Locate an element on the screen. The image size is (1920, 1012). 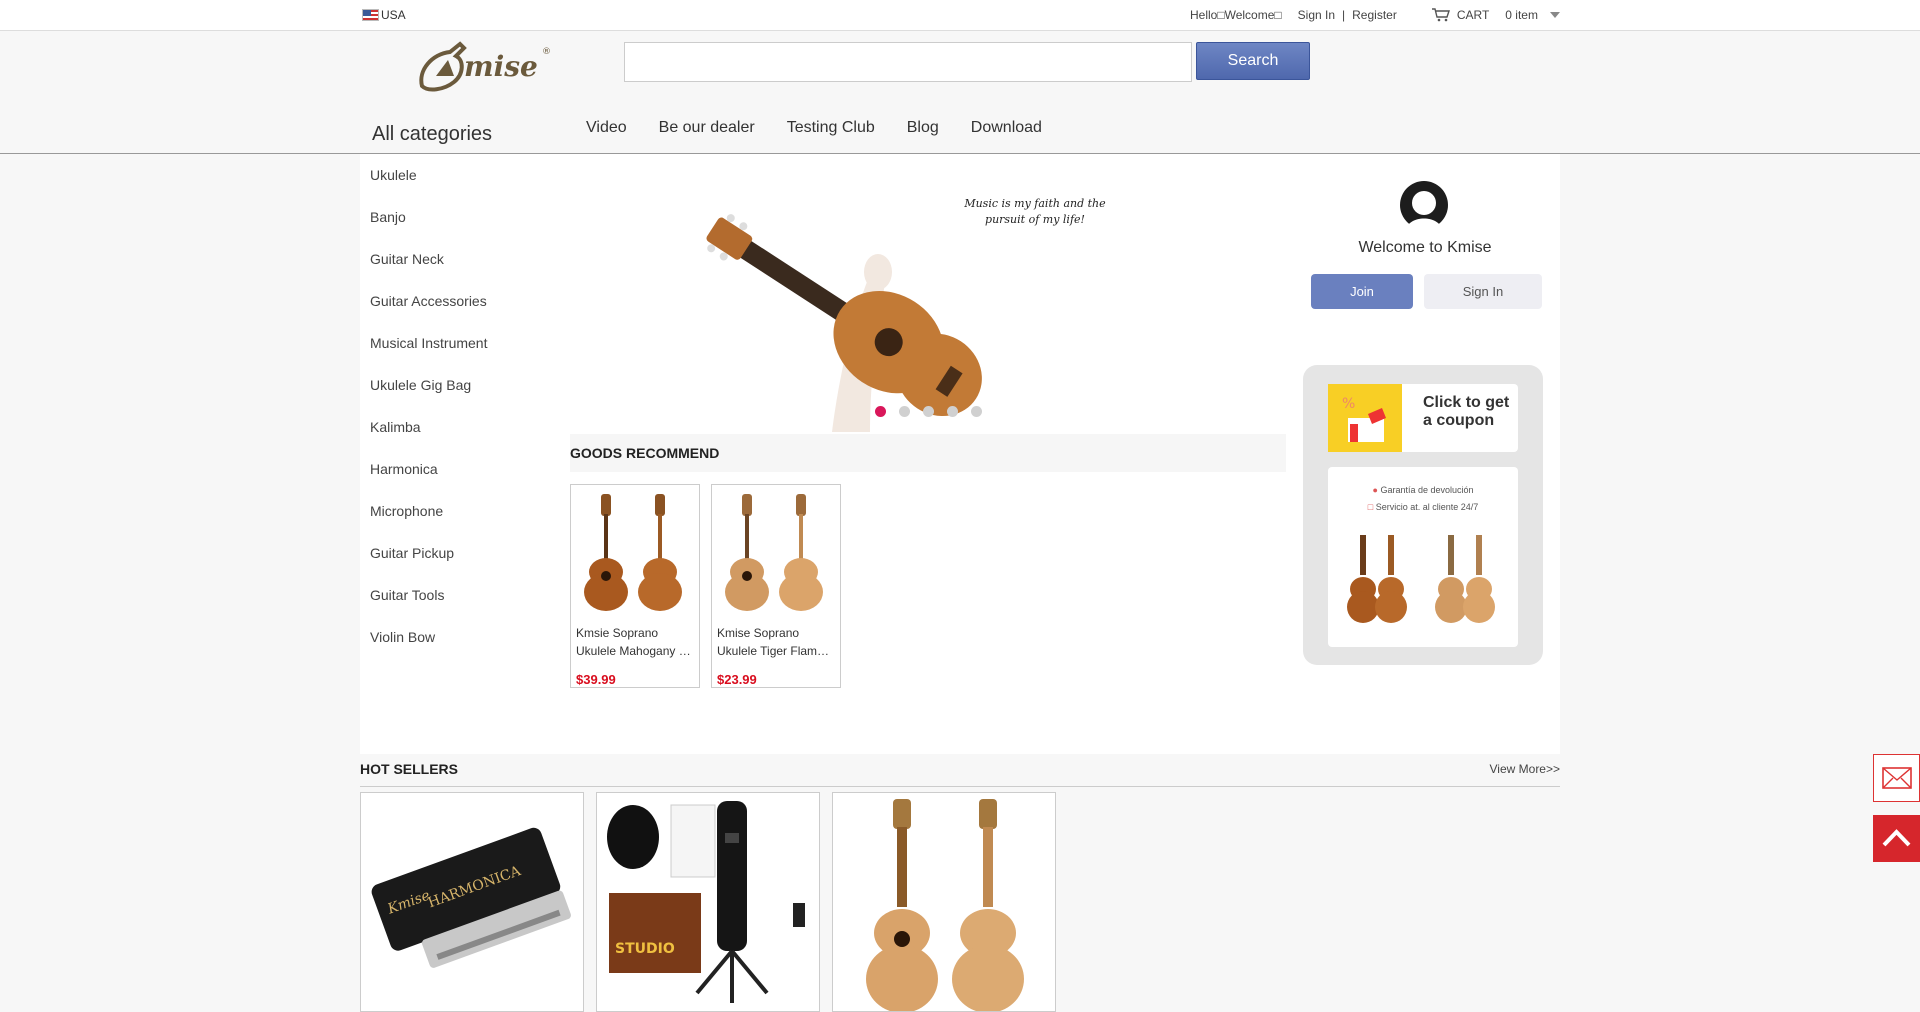
category-item-guitar-neck: Guitar Neck is located at coordinates (428, 259).